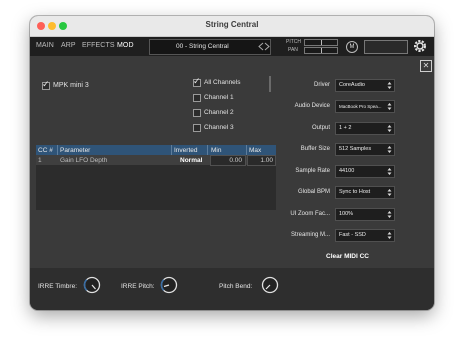 This screenshot has width=463, height=350. I want to click on audio-device-label: Audio Device, so click(312, 106).